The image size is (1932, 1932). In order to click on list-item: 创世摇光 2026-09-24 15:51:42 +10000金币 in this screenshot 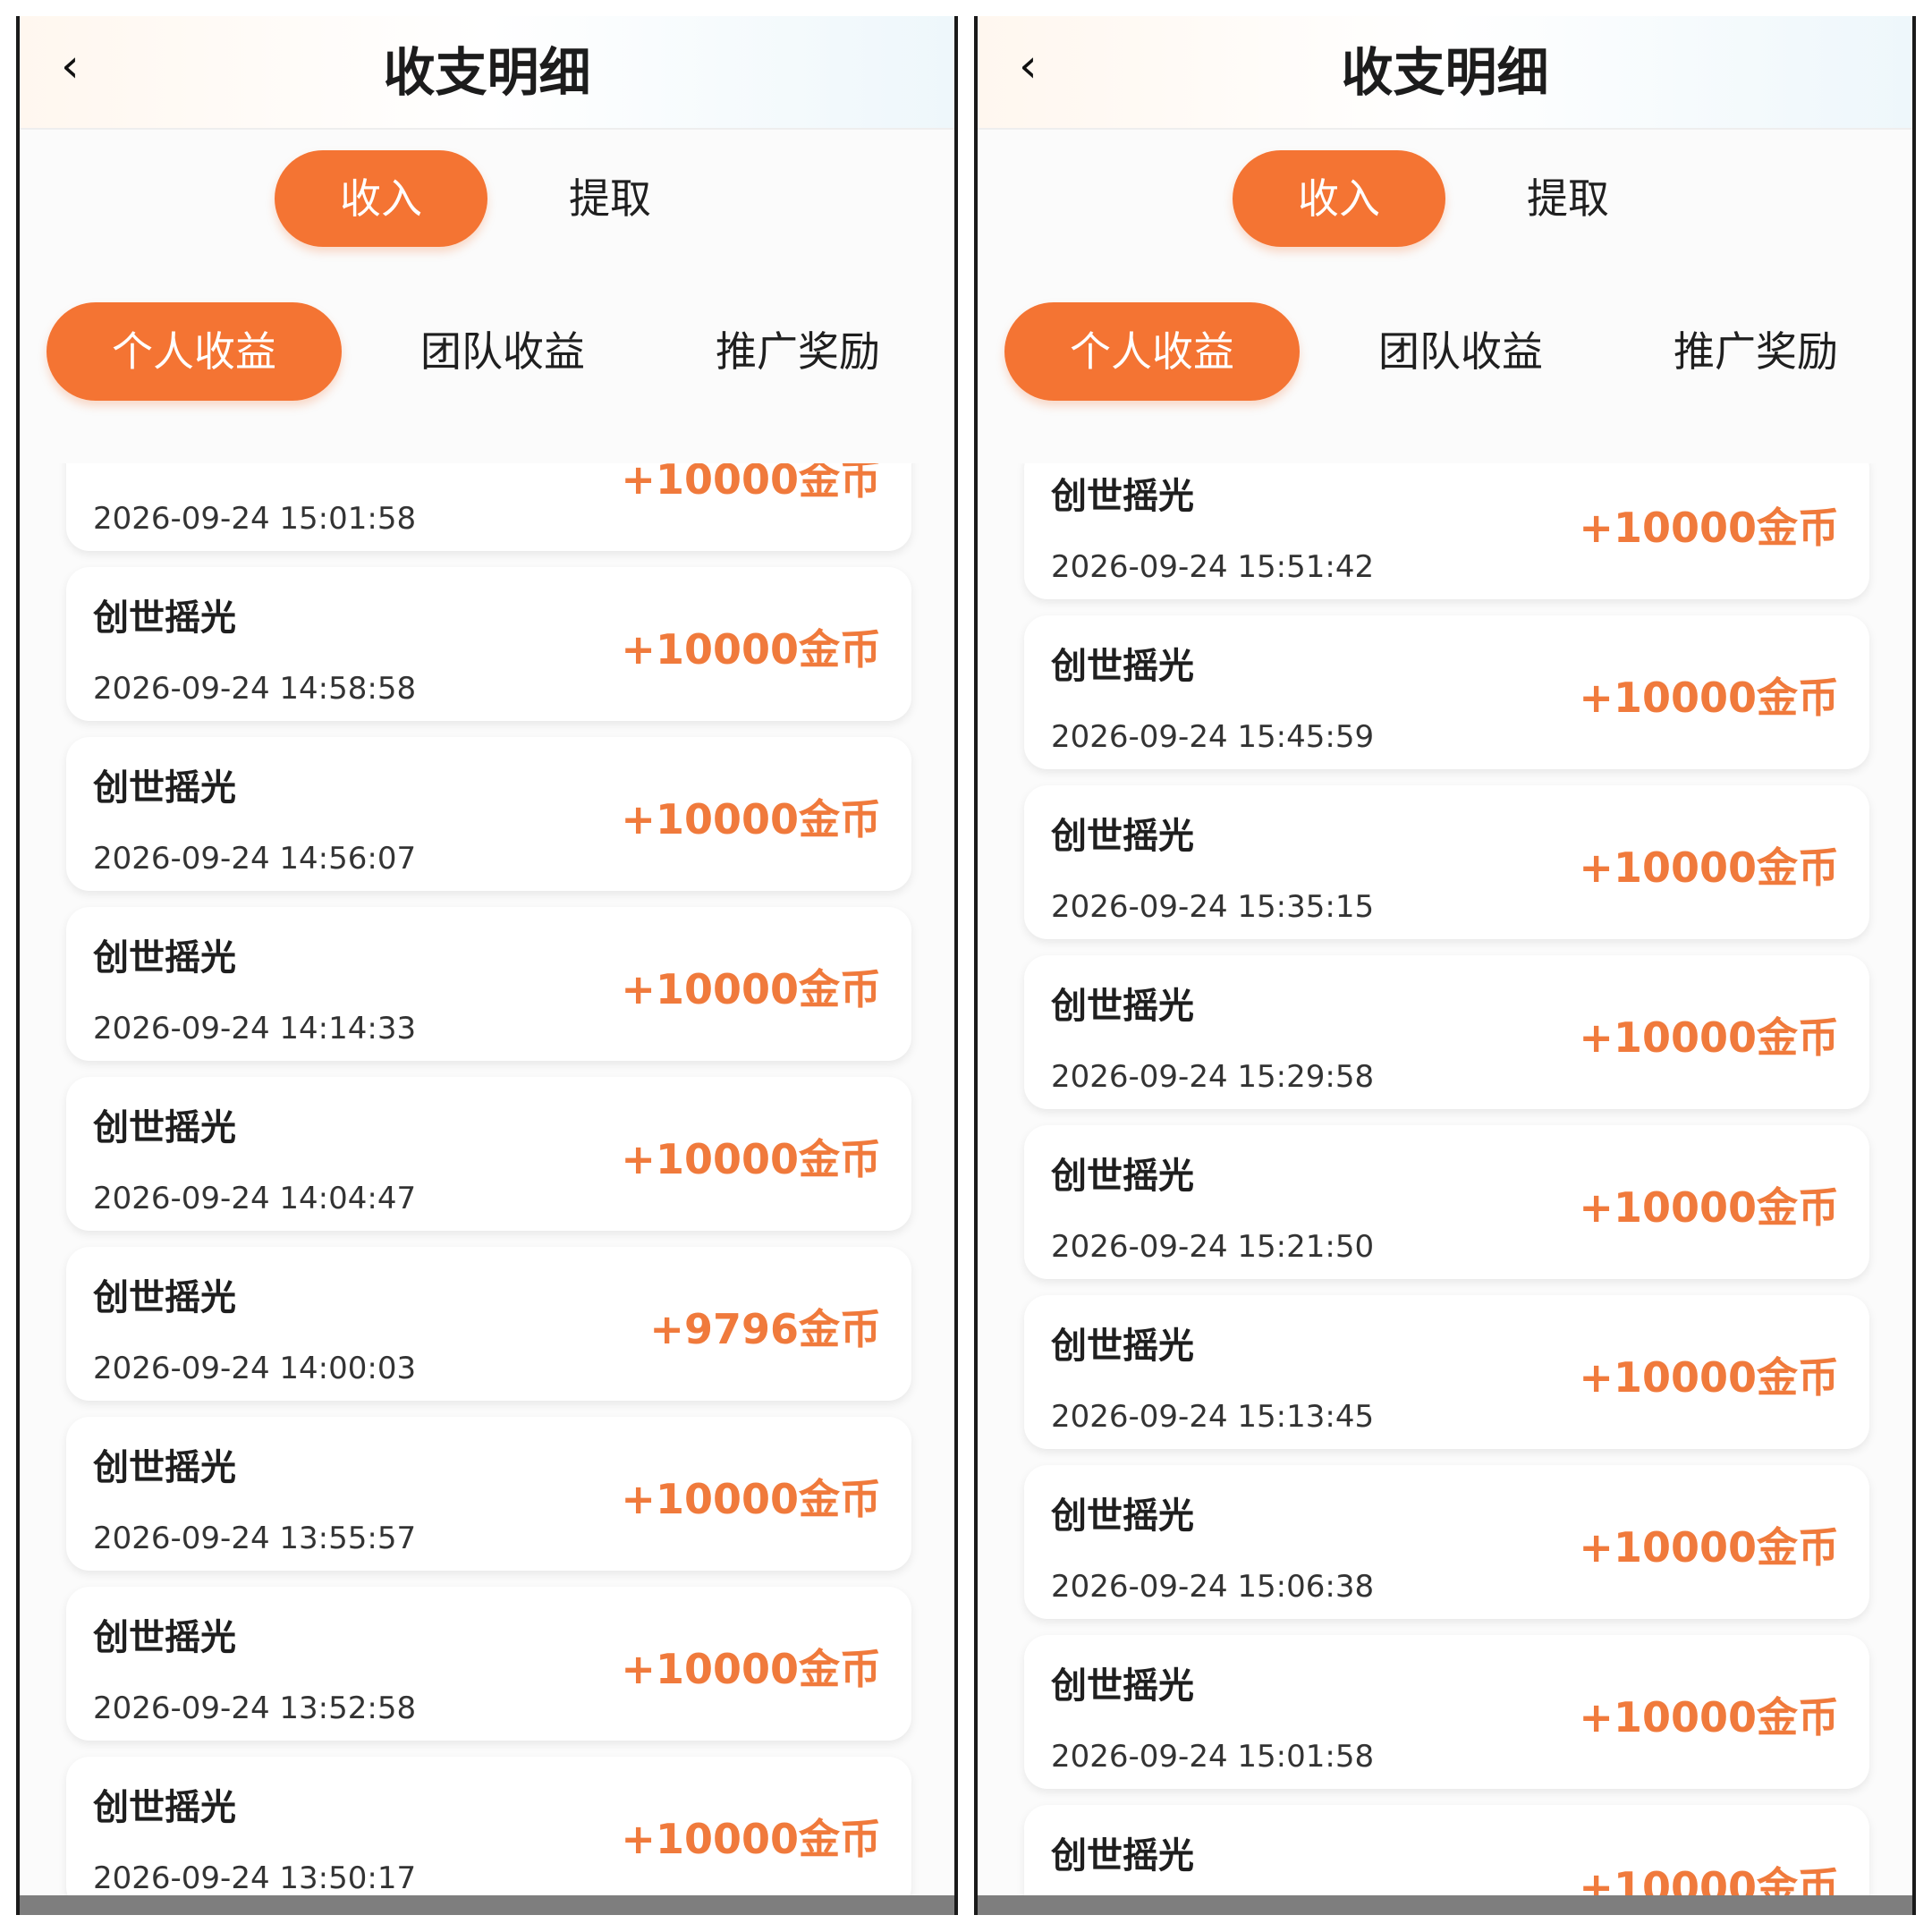, I will do `click(1446, 531)`.